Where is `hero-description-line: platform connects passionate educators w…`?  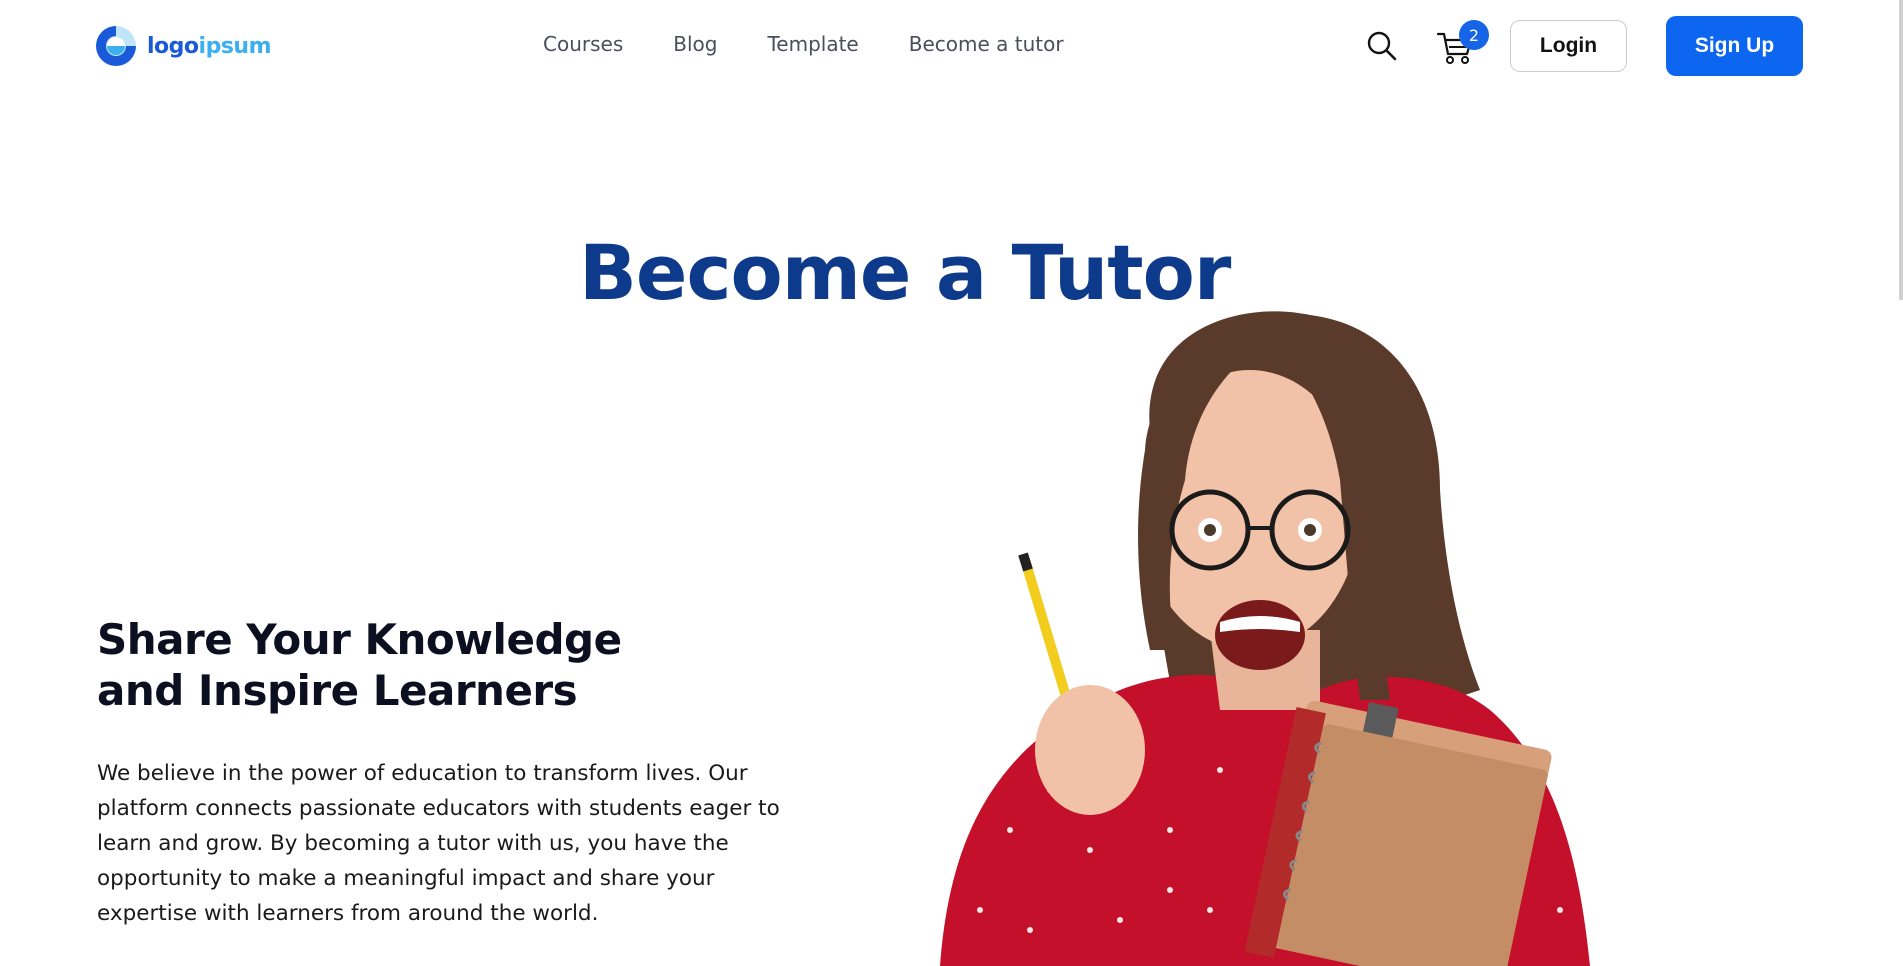
hero-description-line: platform connects passionate educators w… is located at coordinates (438, 808).